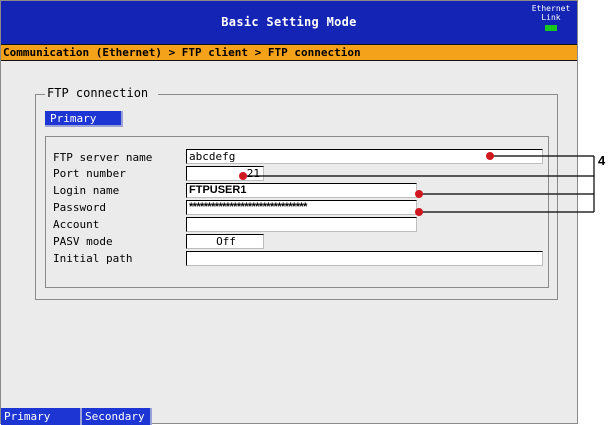 This screenshot has height=425, width=616. What do you see at coordinates (602, 160) in the screenshot?
I see `callout-number: 4` at bounding box center [602, 160].